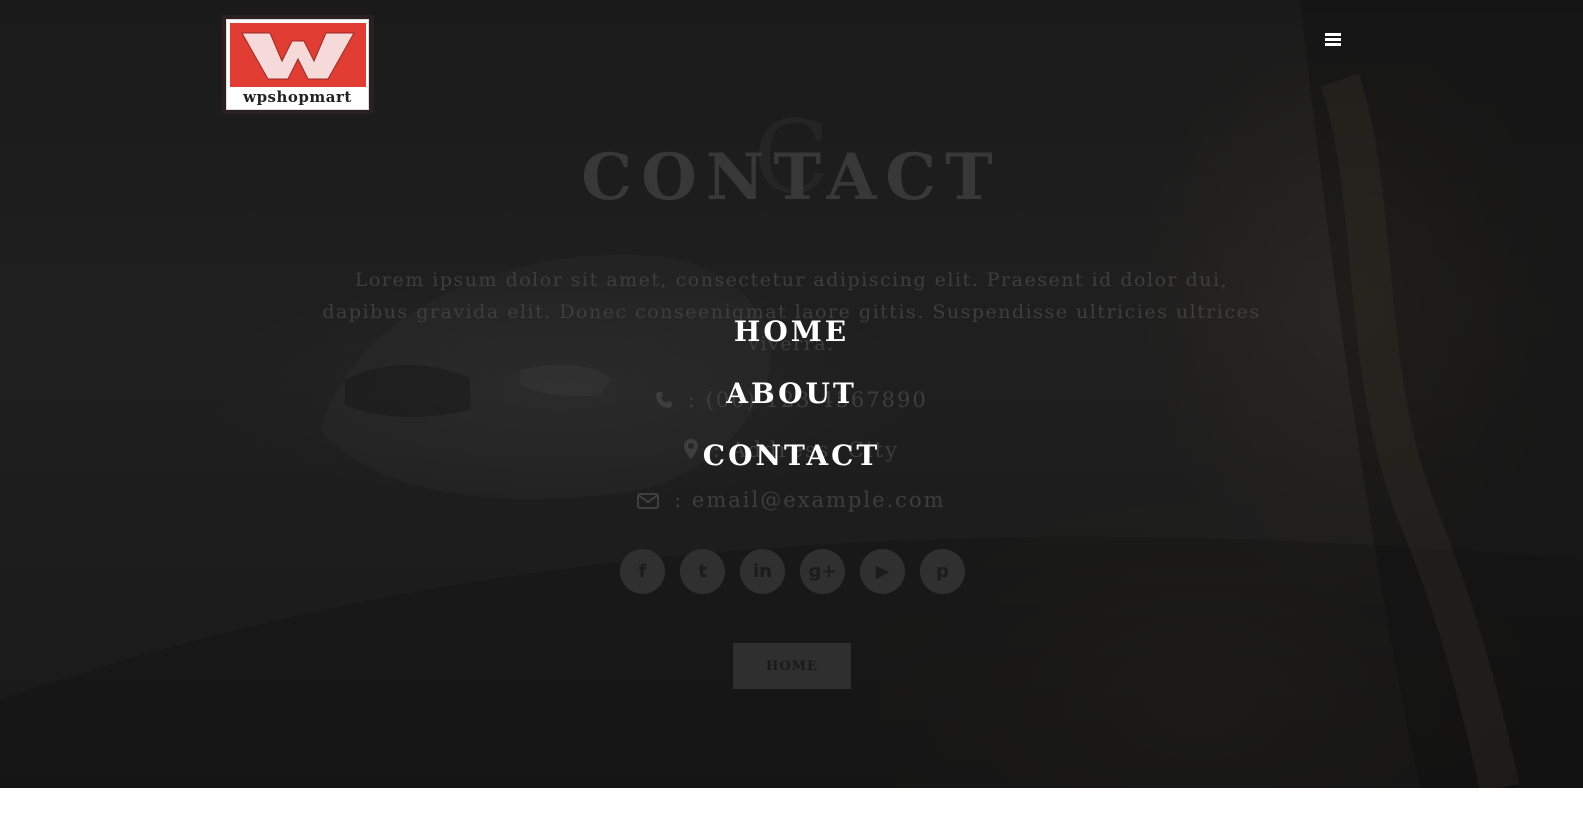 The image size is (1583, 834). I want to click on youtube-icon: ▶, so click(882, 571).